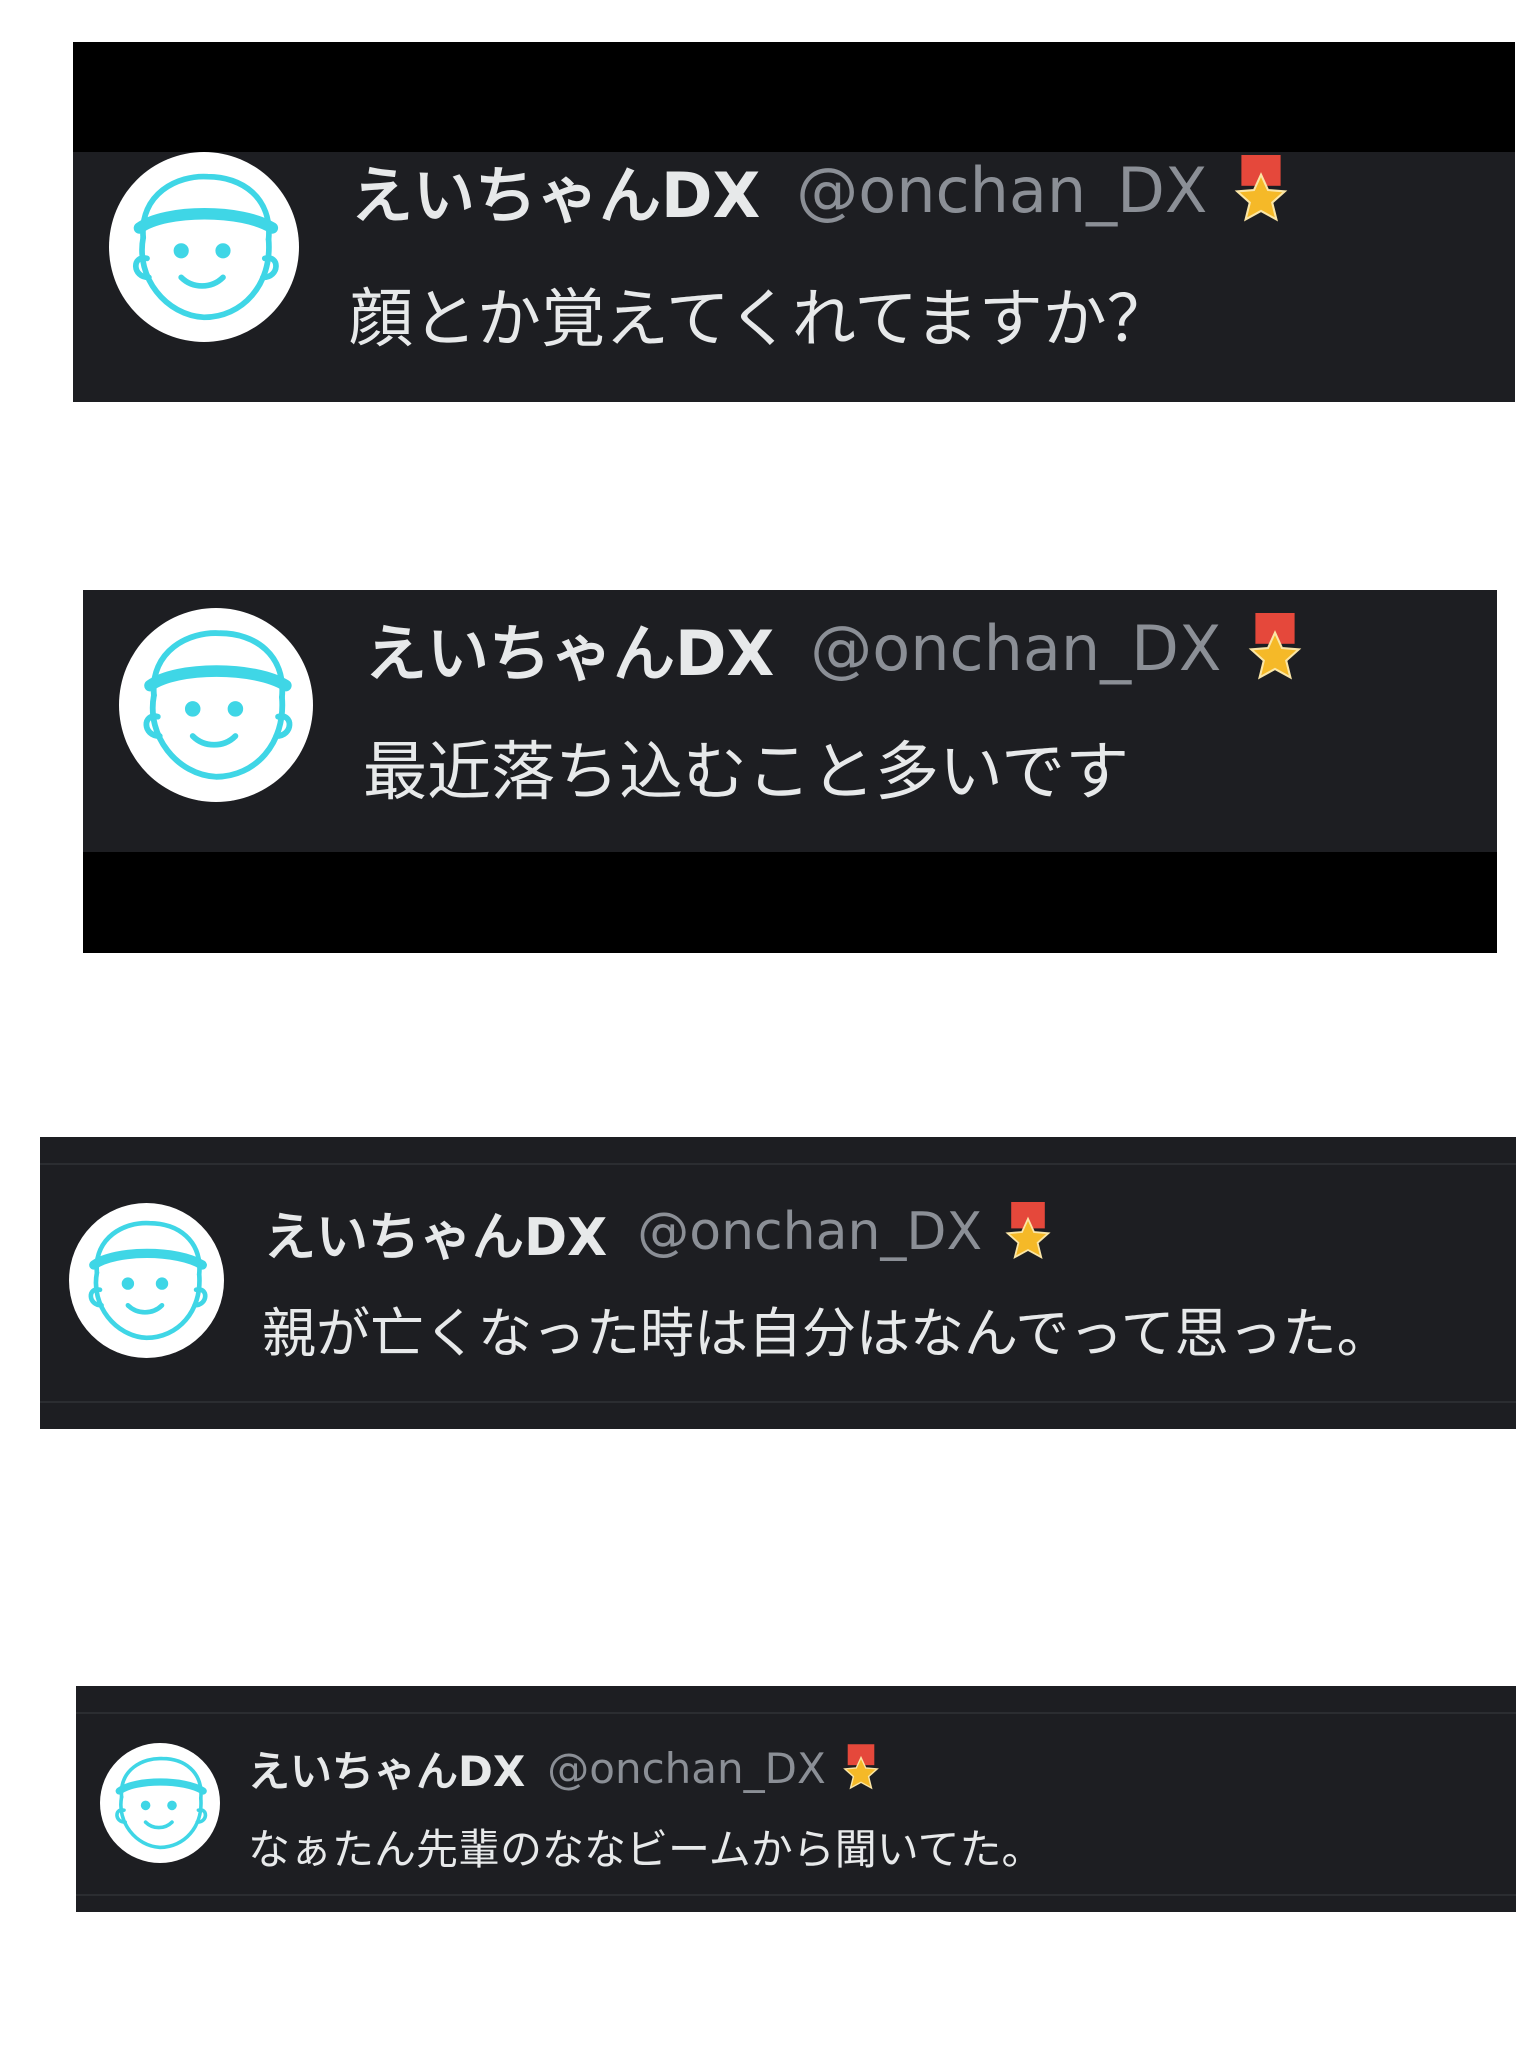  I want to click on post-screenshot-4: えいちゃんDX @onchan_DX なぁたん先輩のななビームから聞いてた。, so click(796, 1799).